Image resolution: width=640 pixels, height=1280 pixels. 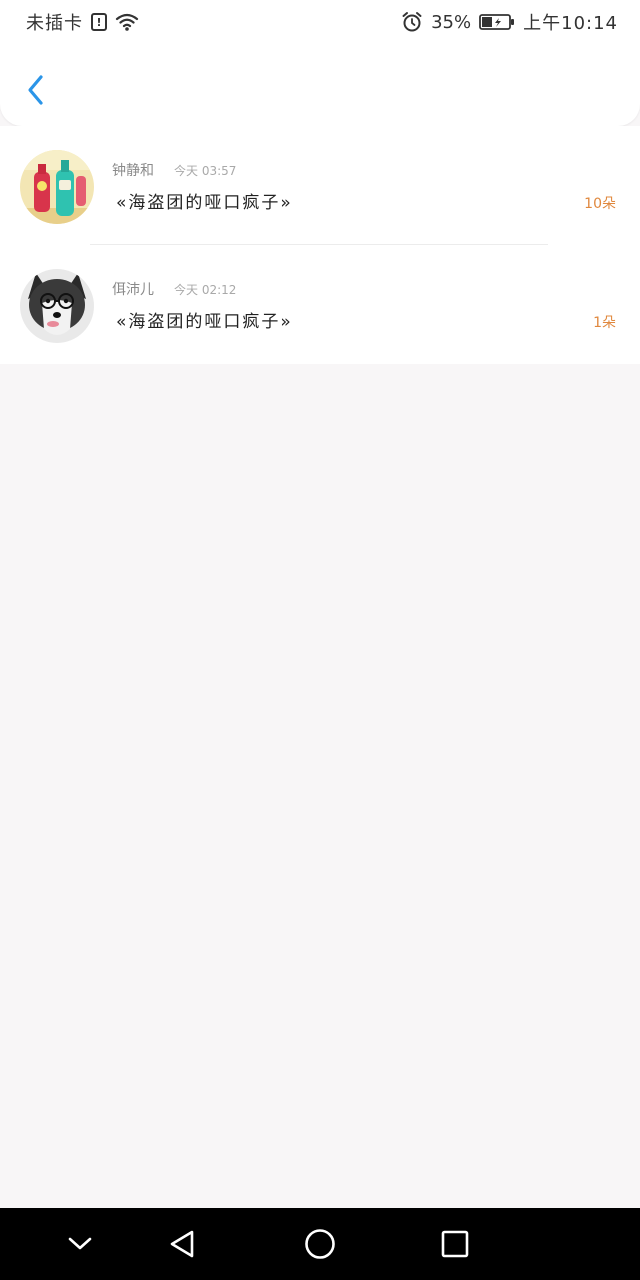 I want to click on nav-back-button, so click(x=182, y=1244).